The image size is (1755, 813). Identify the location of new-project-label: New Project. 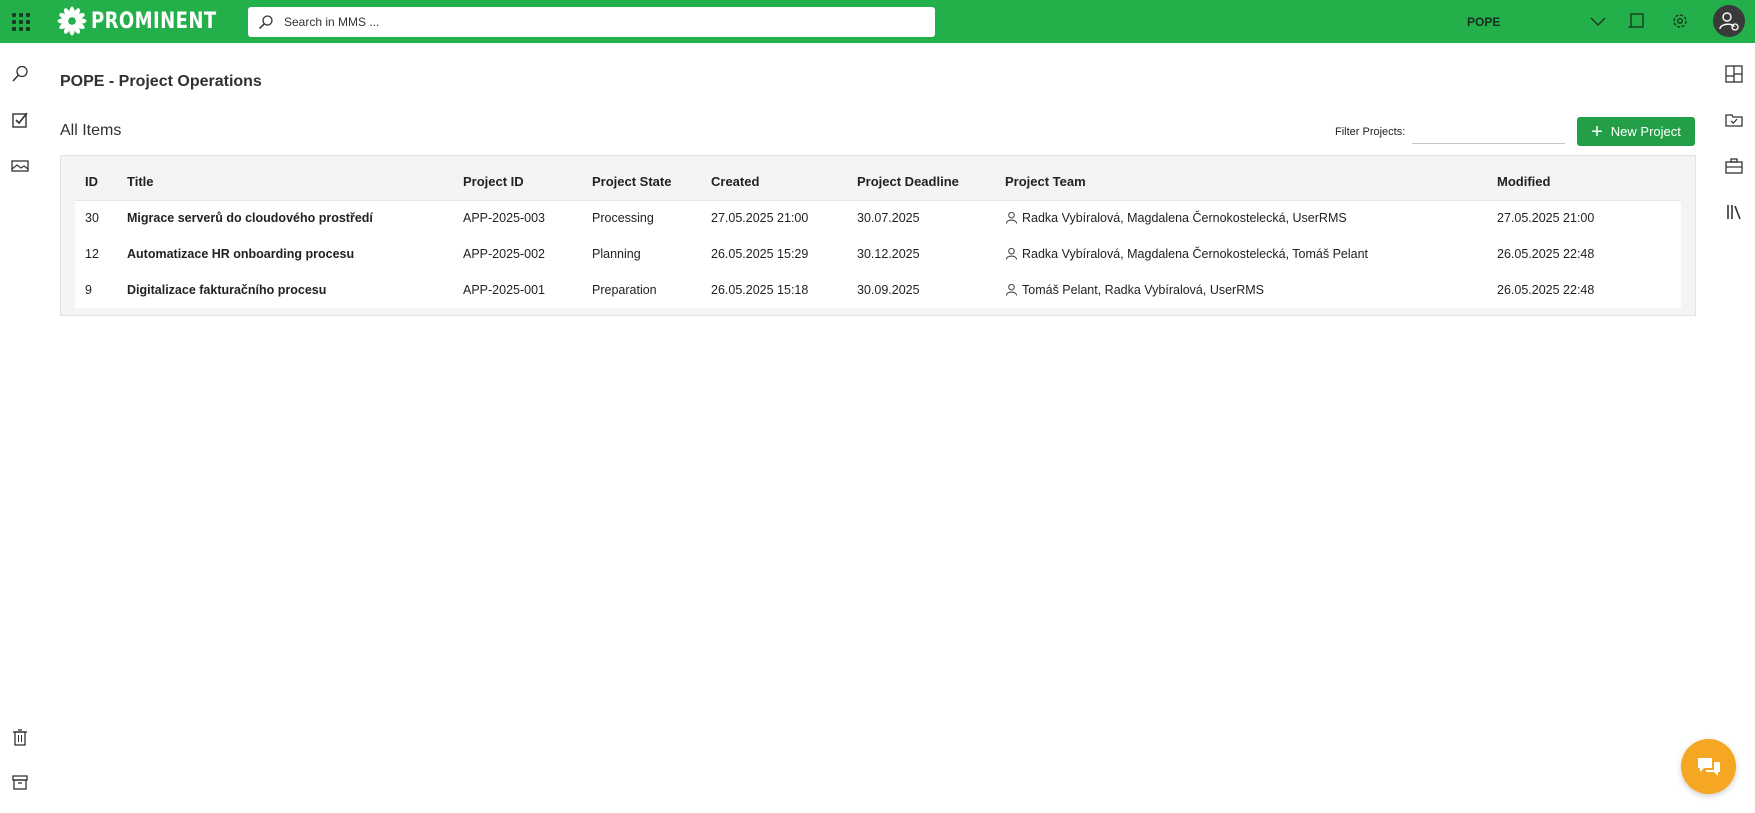
(1645, 131).